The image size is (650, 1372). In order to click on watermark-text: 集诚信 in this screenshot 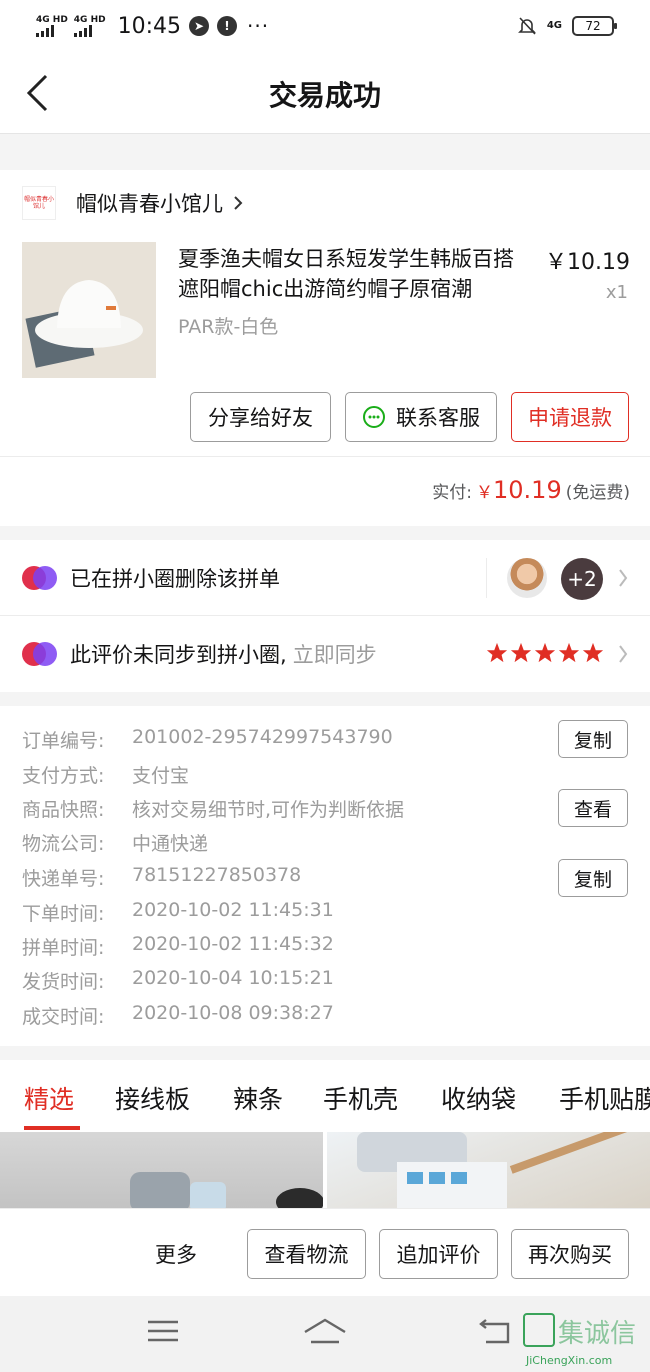, I will do `click(597, 1334)`.